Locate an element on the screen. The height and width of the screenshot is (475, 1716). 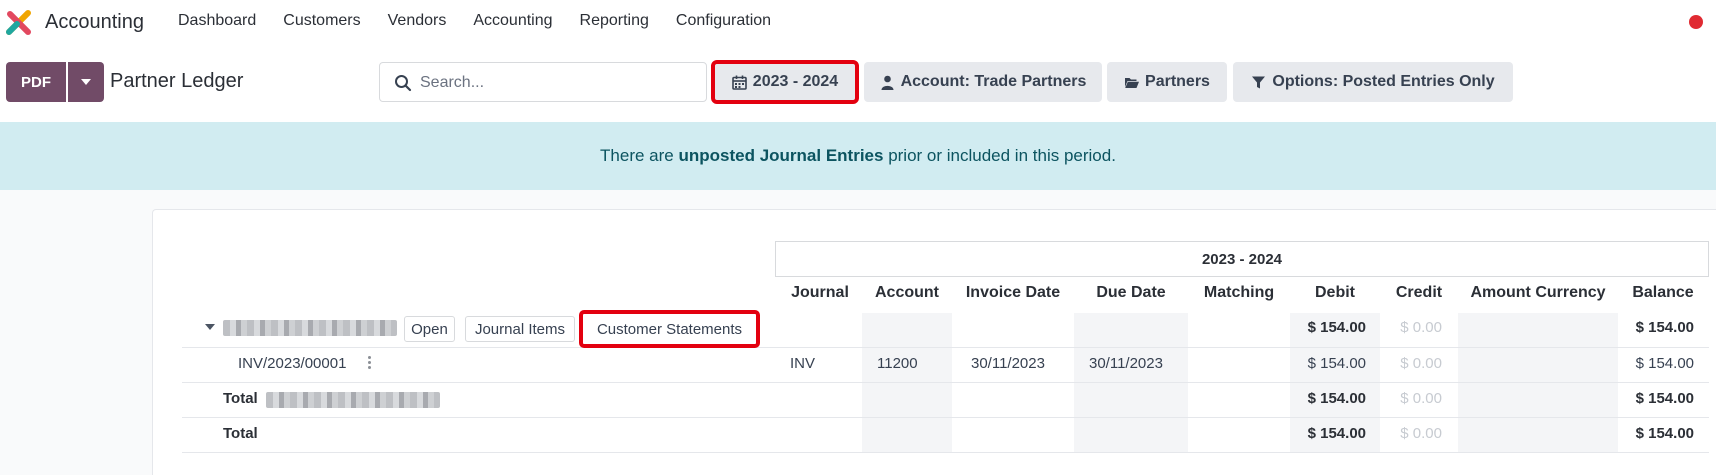
column-header-debit: Debit is located at coordinates (1335, 293).